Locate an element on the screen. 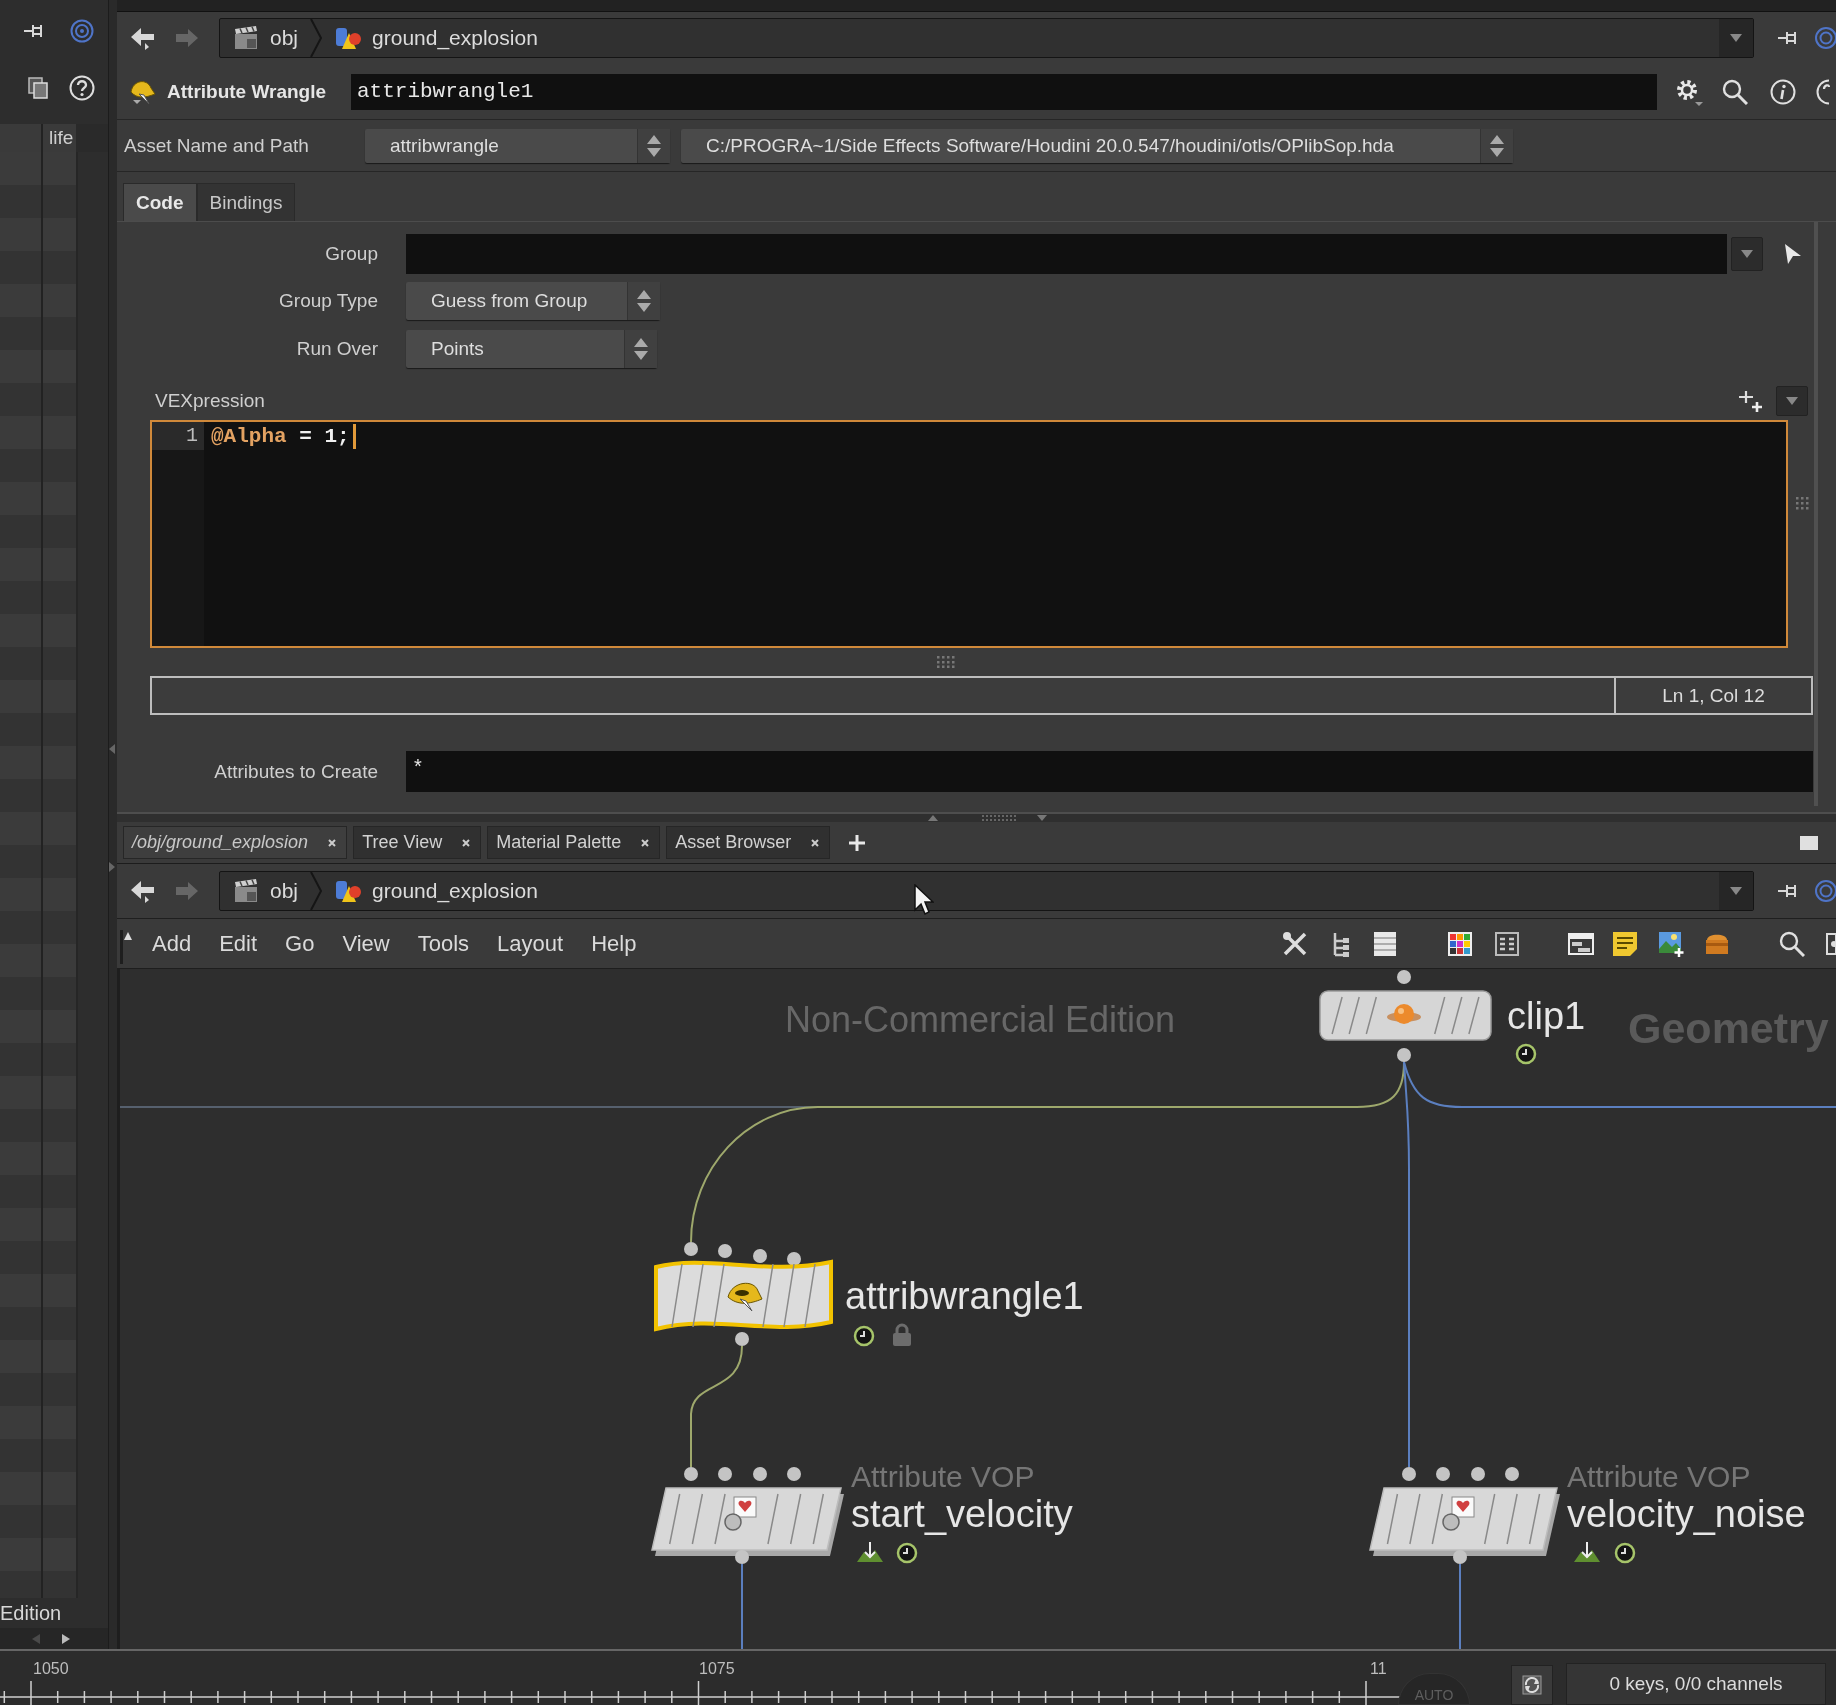 The height and width of the screenshot is (1705, 1836). mouse-pointer-icon is located at coordinates (924, 900).